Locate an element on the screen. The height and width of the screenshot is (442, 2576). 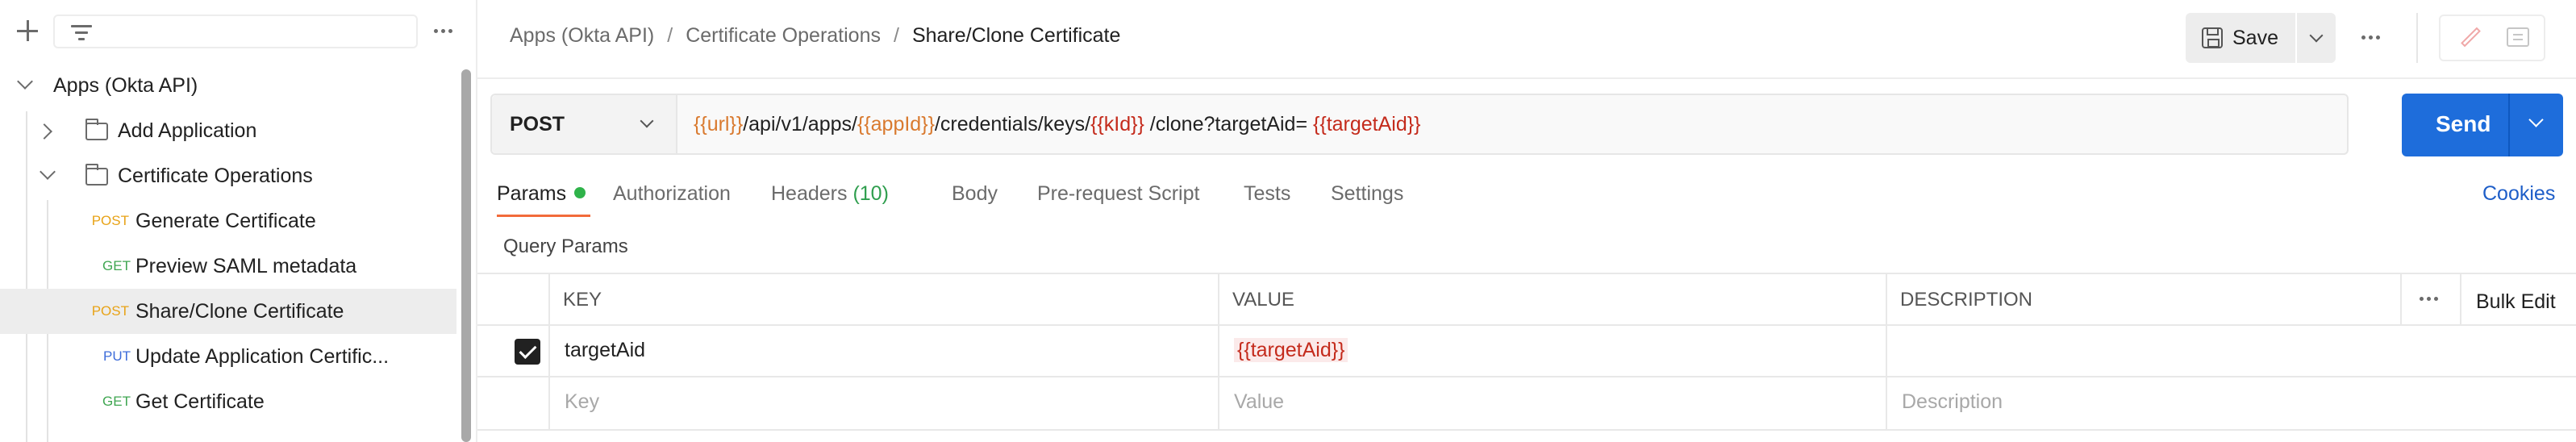
row-checkbox is located at coordinates (527, 352).